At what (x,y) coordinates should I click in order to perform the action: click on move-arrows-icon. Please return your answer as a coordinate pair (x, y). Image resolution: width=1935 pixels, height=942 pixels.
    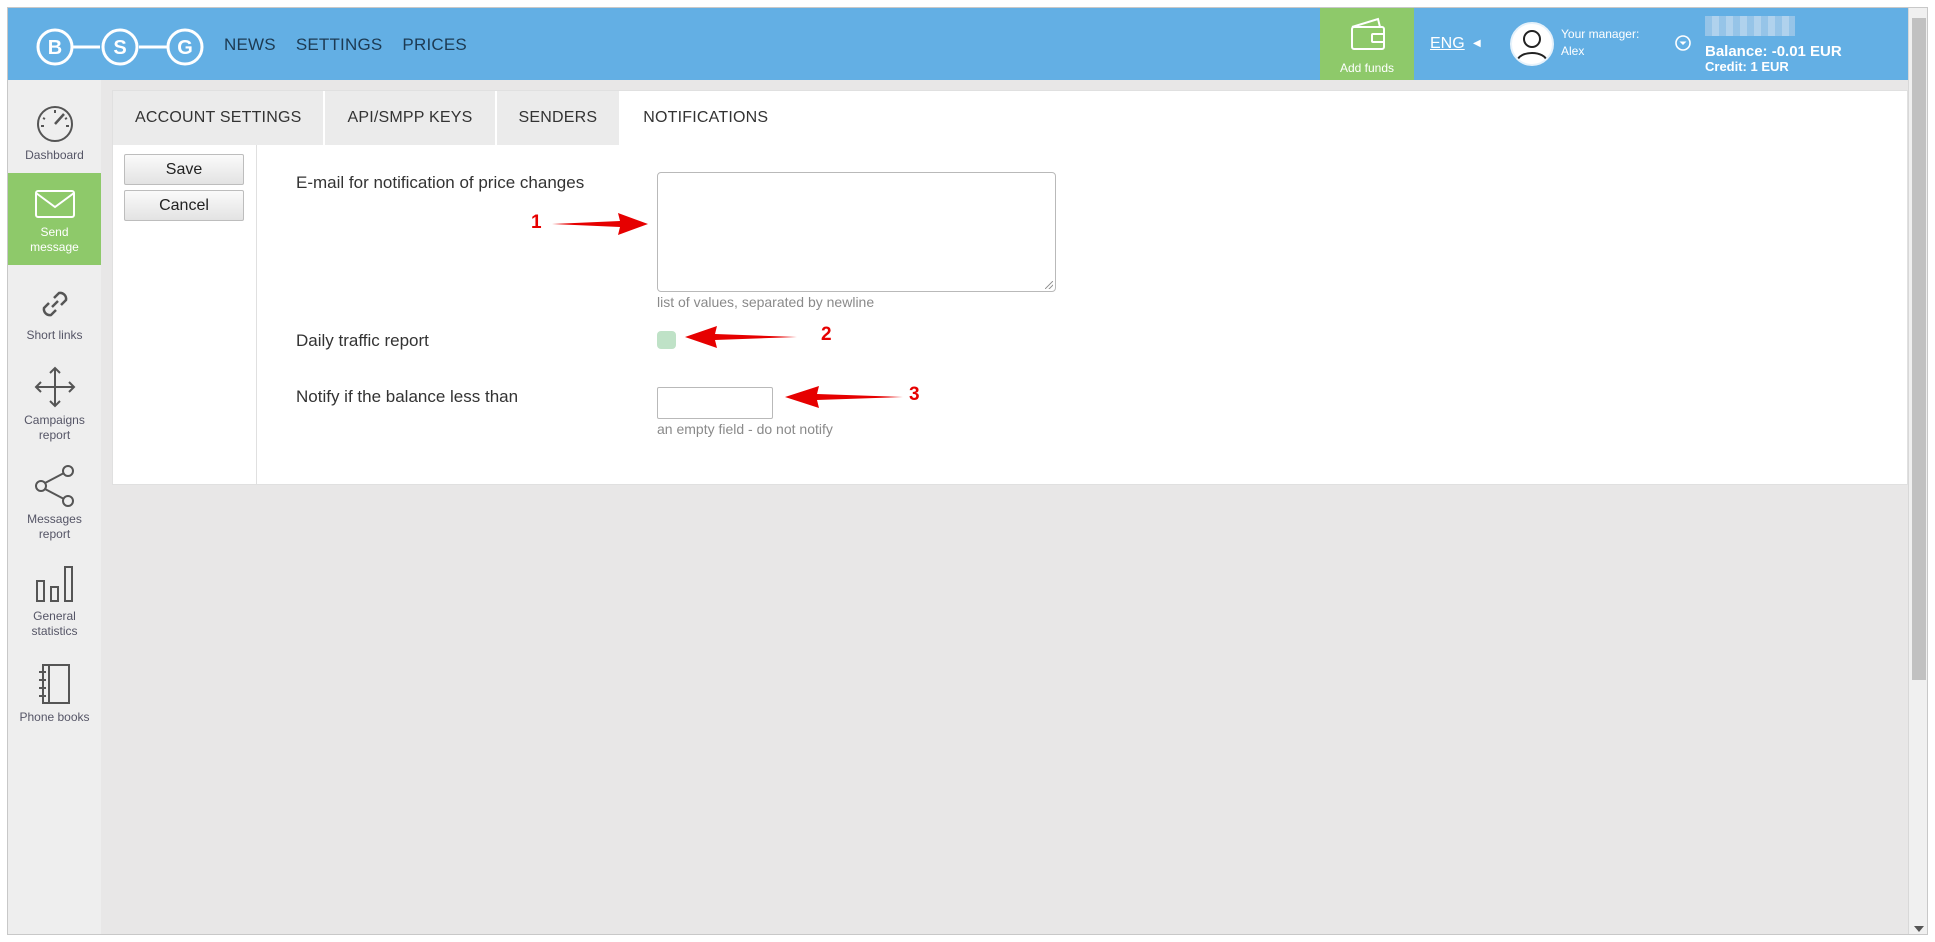
    Looking at the image, I should click on (54, 387).